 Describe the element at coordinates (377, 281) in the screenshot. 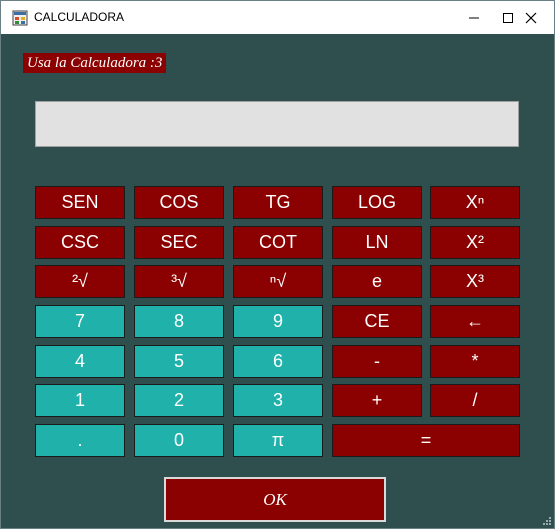

I see `e-button: e` at that location.